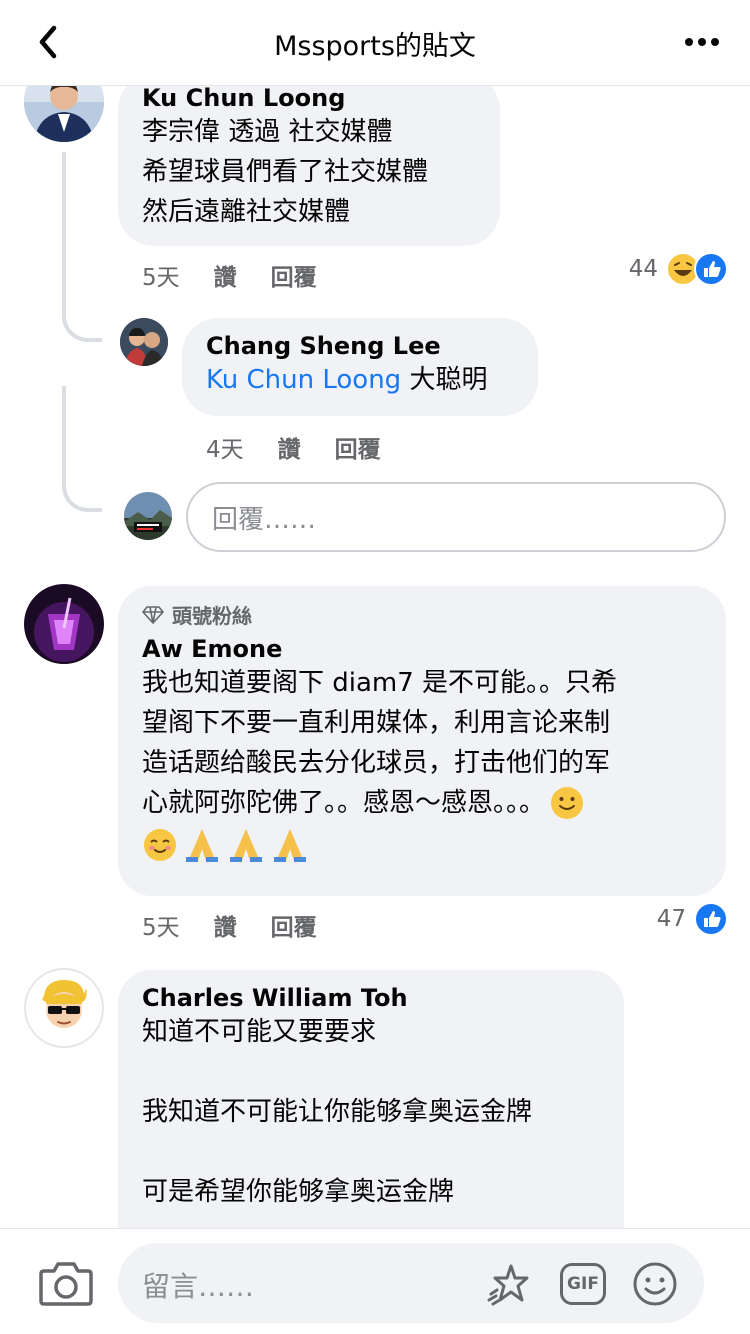  What do you see at coordinates (225, 450) in the screenshot?
I see `reply-timestamp: 4天` at bounding box center [225, 450].